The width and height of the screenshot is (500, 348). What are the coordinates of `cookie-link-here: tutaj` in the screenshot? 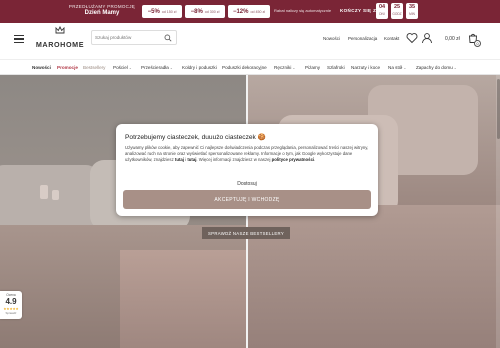 It's located at (179, 159).